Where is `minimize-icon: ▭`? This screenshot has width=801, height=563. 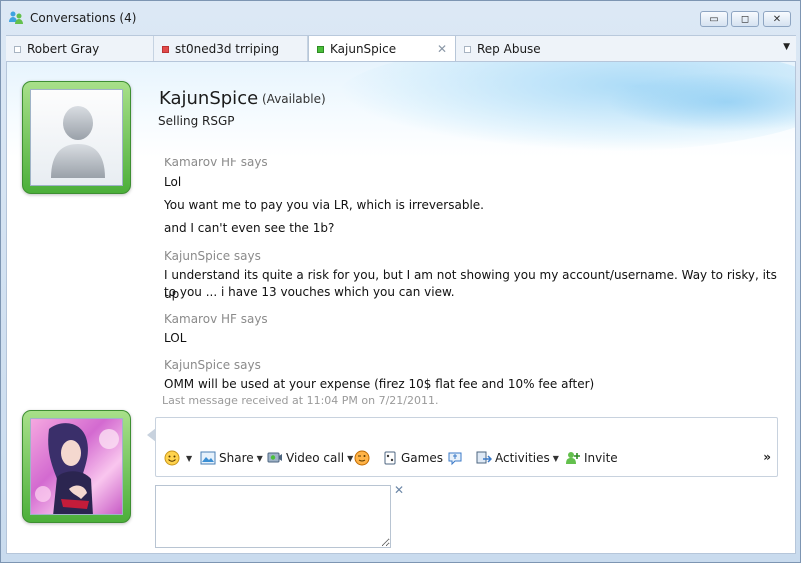
minimize-icon: ▭ is located at coordinates (714, 19).